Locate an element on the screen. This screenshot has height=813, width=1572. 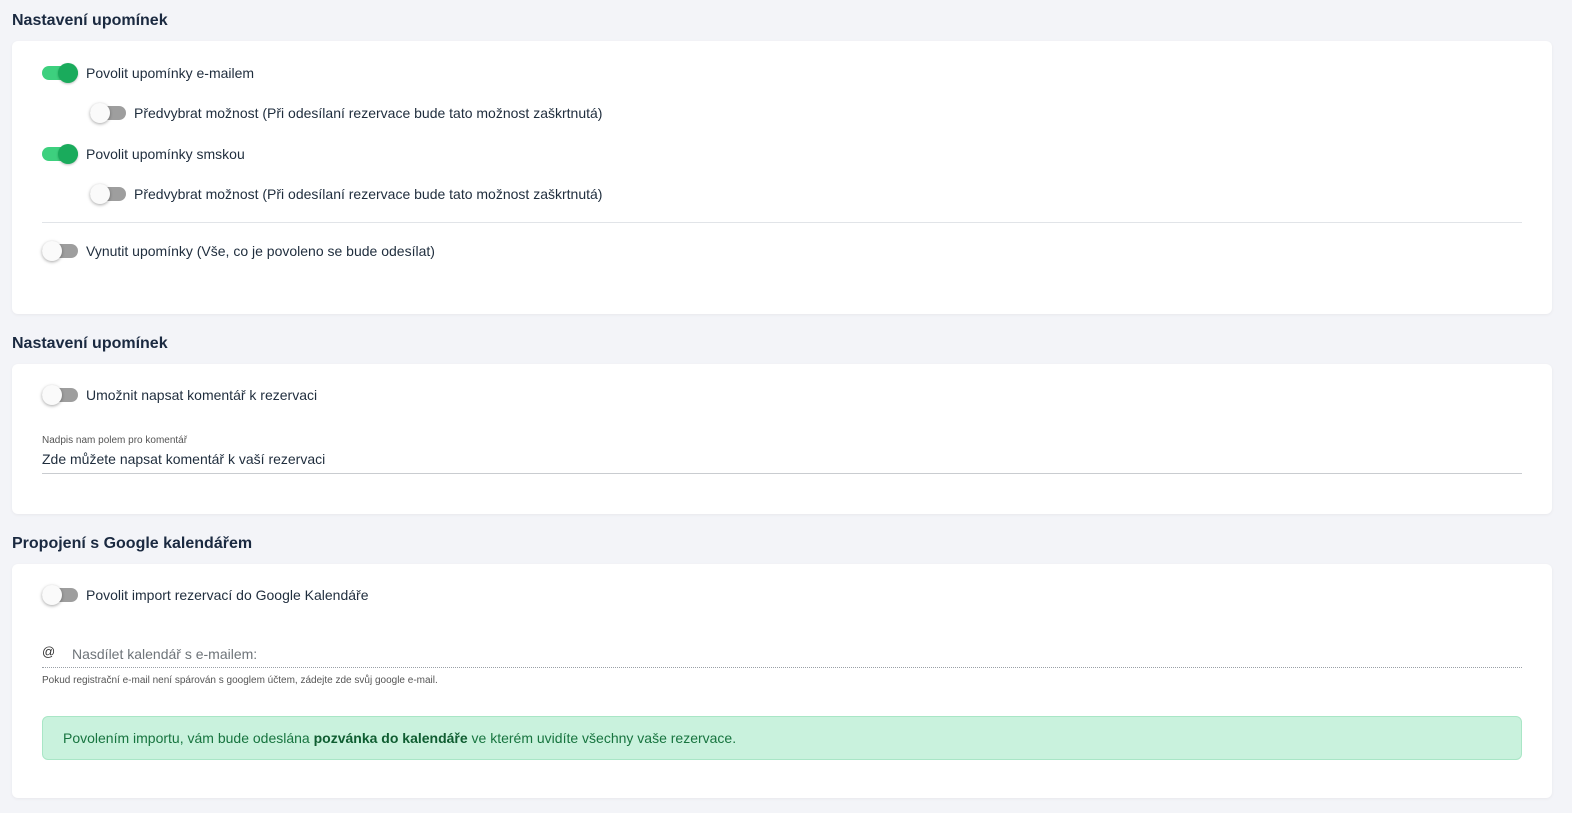
allow-comment-toggle is located at coordinates (60, 395).